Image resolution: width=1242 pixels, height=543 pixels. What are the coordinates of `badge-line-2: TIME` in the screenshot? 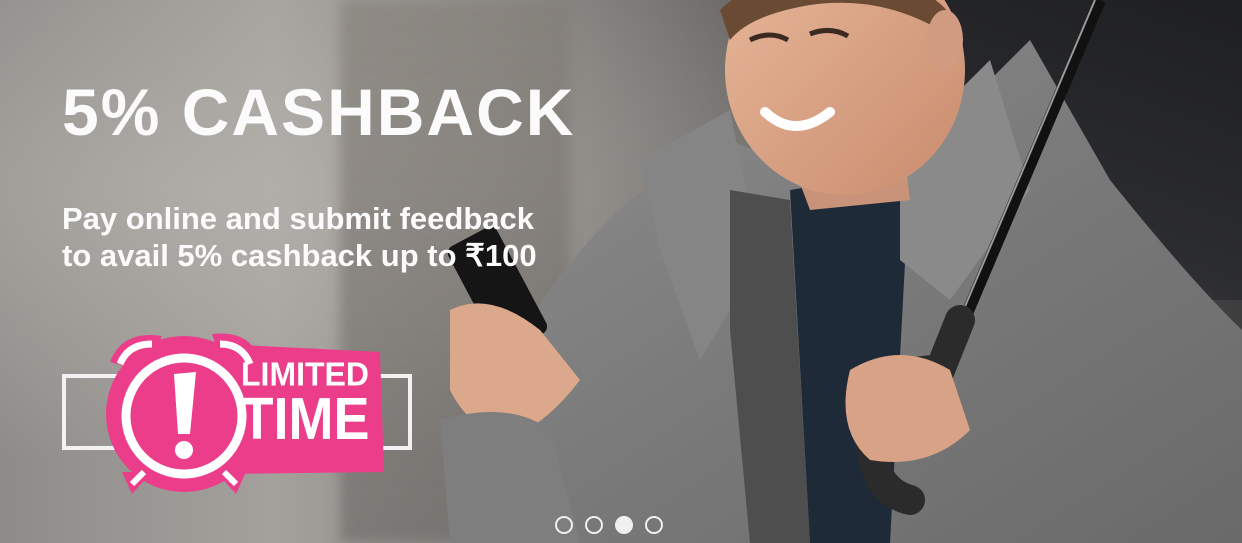 It's located at (305, 419).